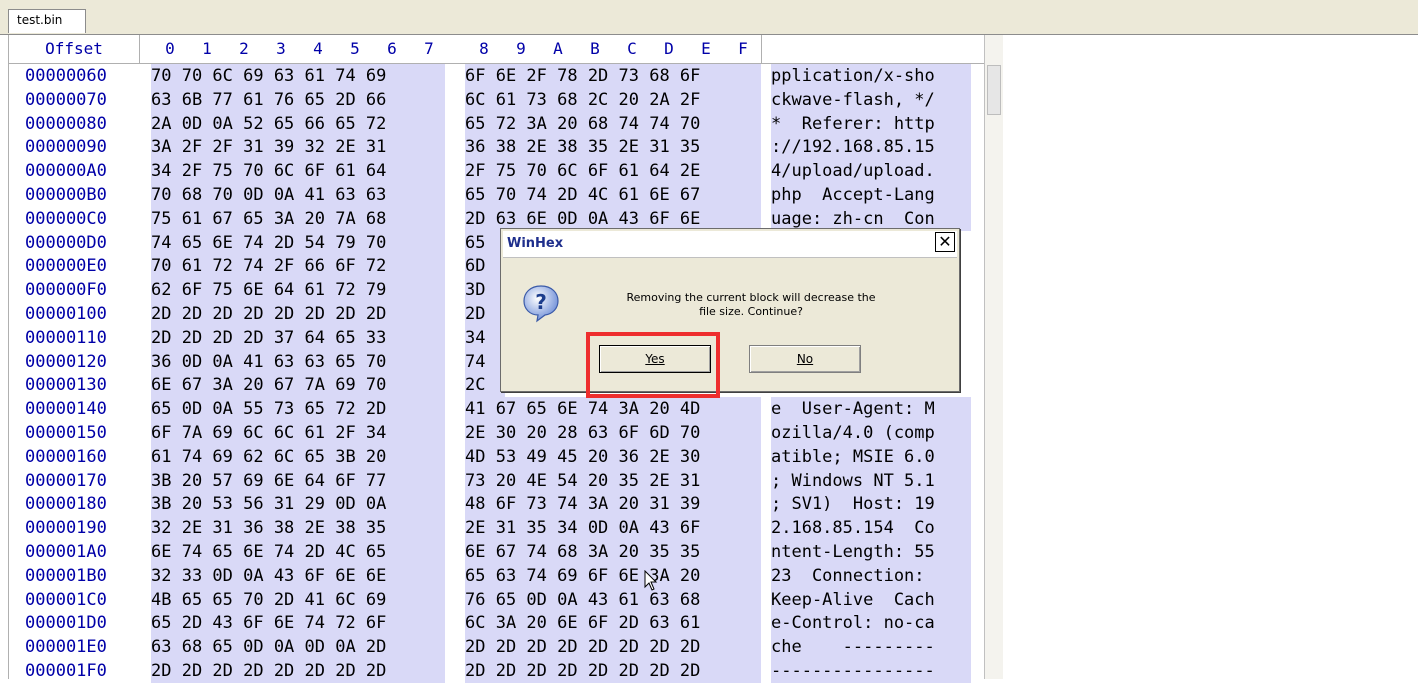 The height and width of the screenshot is (683, 1418). I want to click on hex-cell: 6C 3A 20 6E 6F 2D 63 61, so click(613, 623).